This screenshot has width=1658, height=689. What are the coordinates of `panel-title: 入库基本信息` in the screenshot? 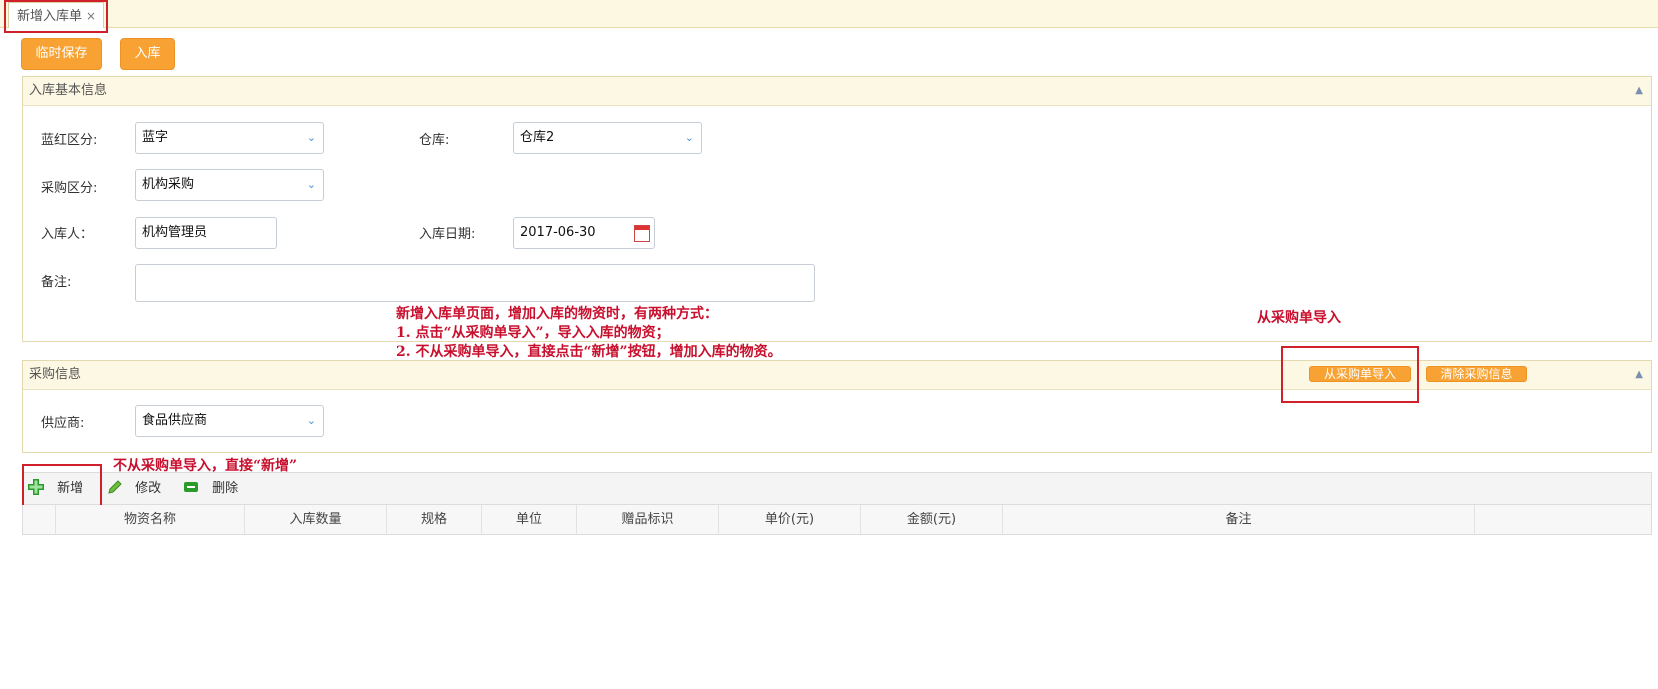 It's located at (68, 90).